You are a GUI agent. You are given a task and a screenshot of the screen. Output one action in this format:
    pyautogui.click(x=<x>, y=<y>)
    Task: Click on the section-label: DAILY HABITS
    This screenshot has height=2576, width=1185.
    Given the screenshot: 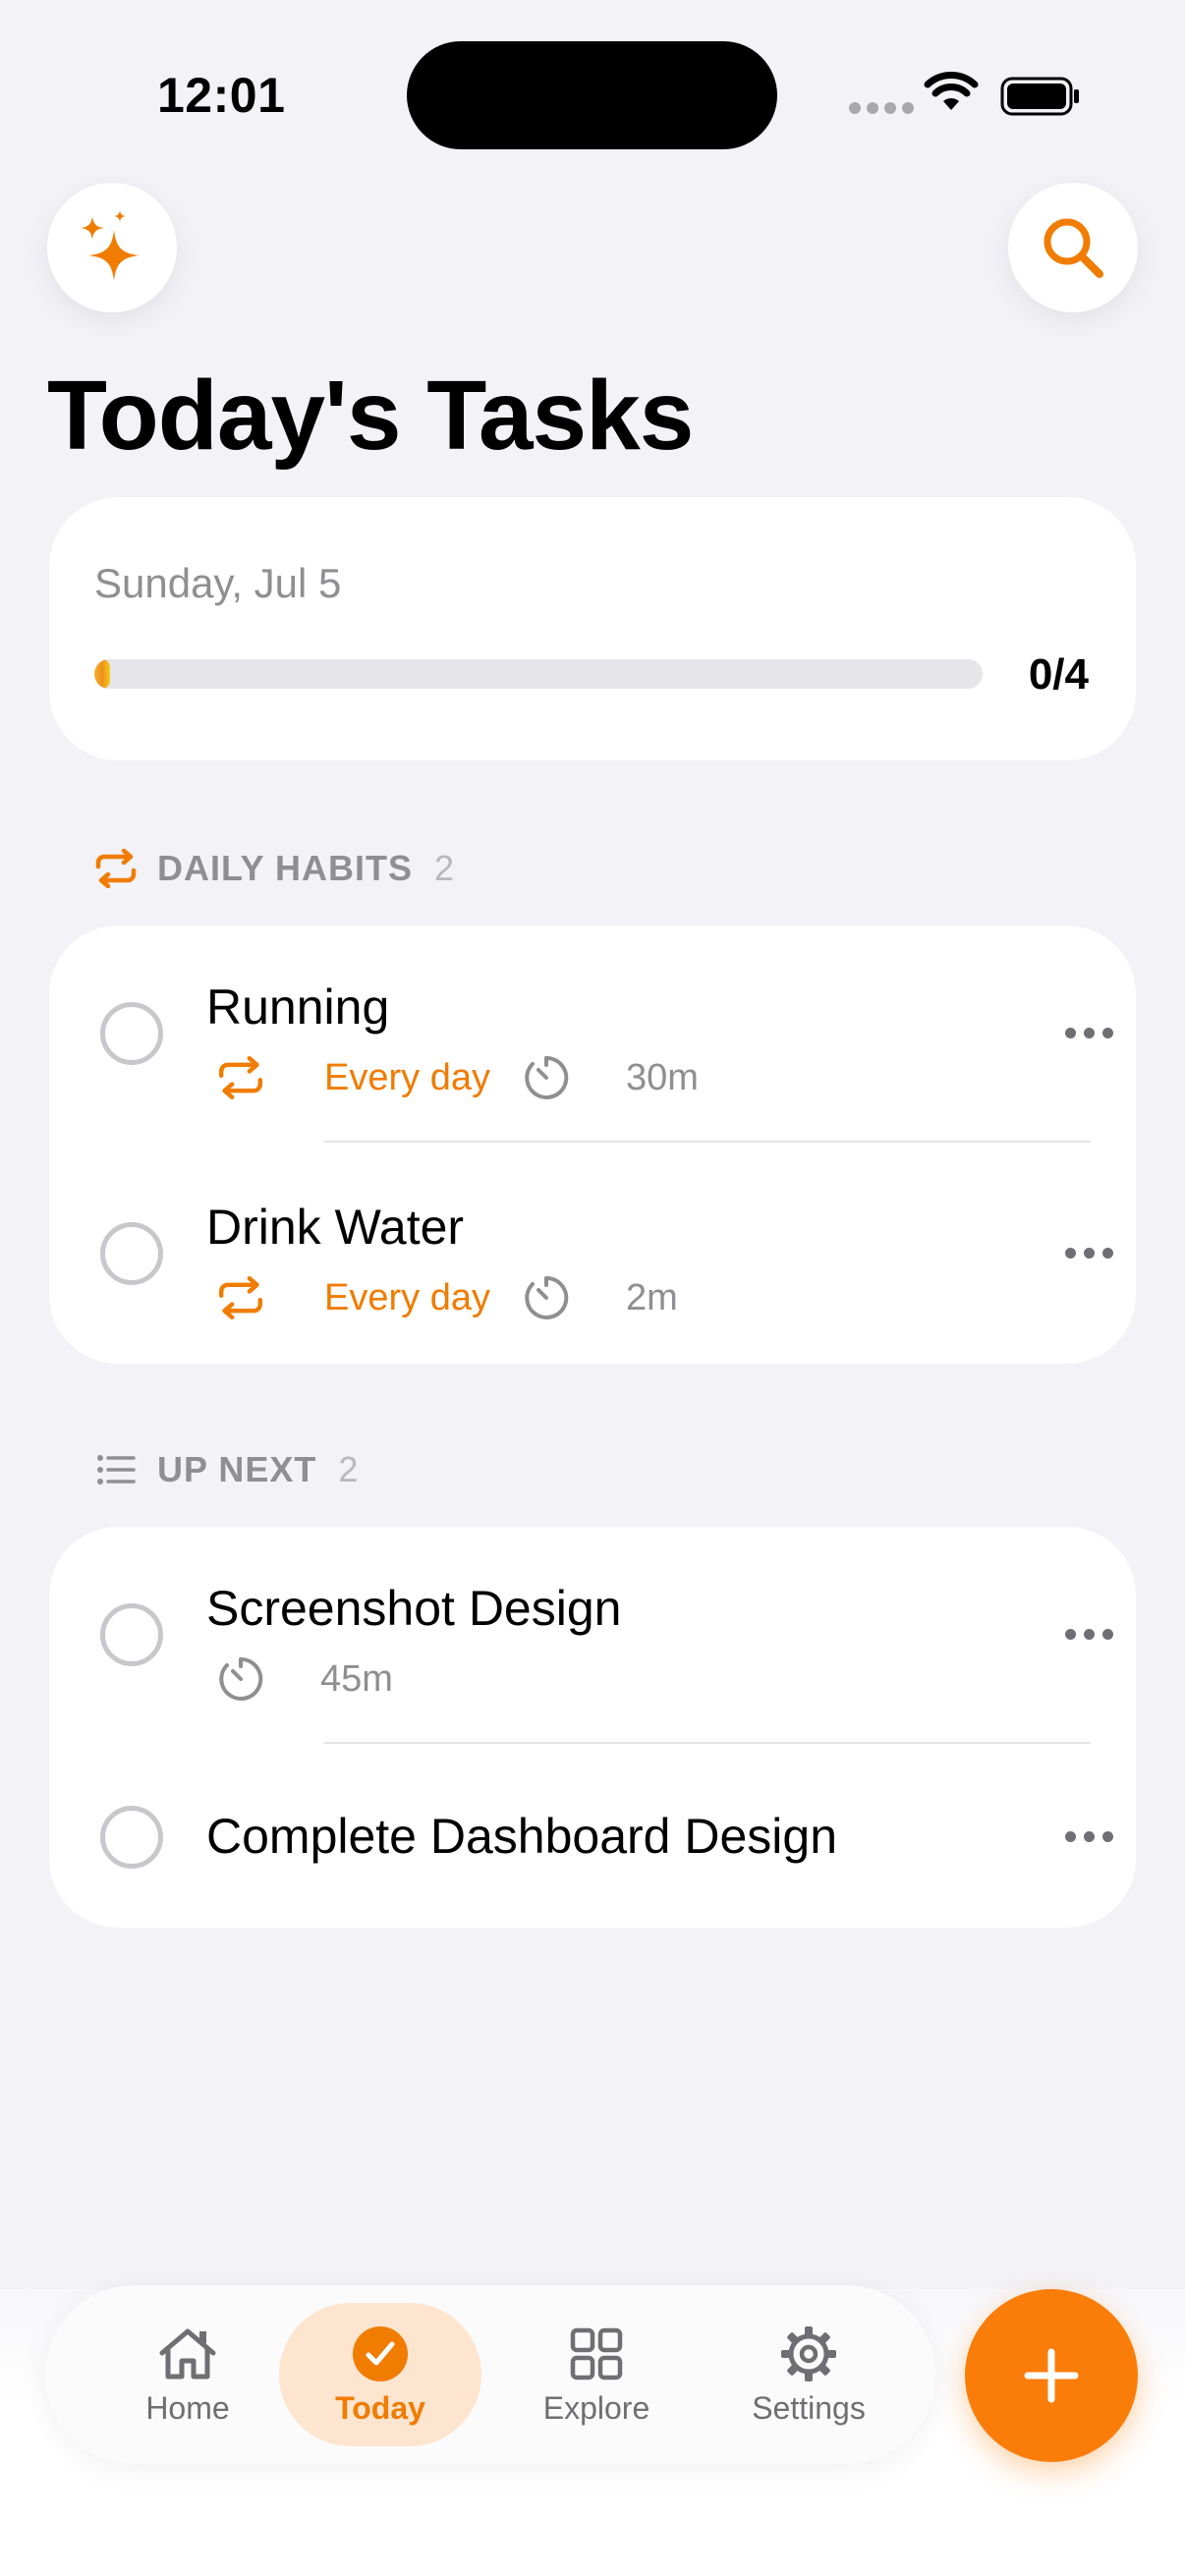 What is the action you would take?
    pyautogui.click(x=286, y=868)
    